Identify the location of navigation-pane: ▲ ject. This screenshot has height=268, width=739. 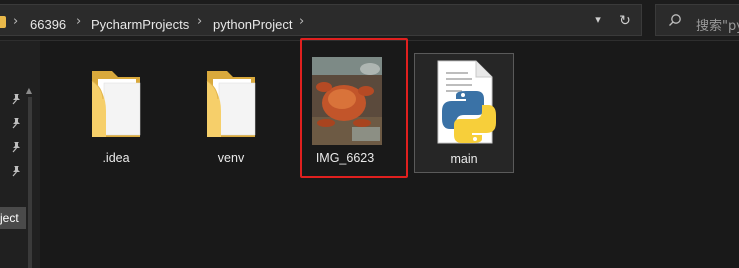
(20, 154).